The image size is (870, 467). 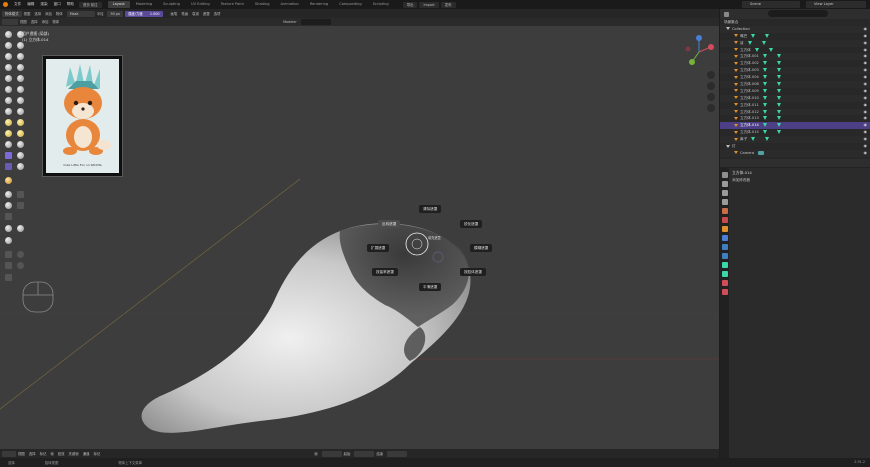 What do you see at coordinates (43, 4) in the screenshot?
I see `menu-render: 渲染` at bounding box center [43, 4].